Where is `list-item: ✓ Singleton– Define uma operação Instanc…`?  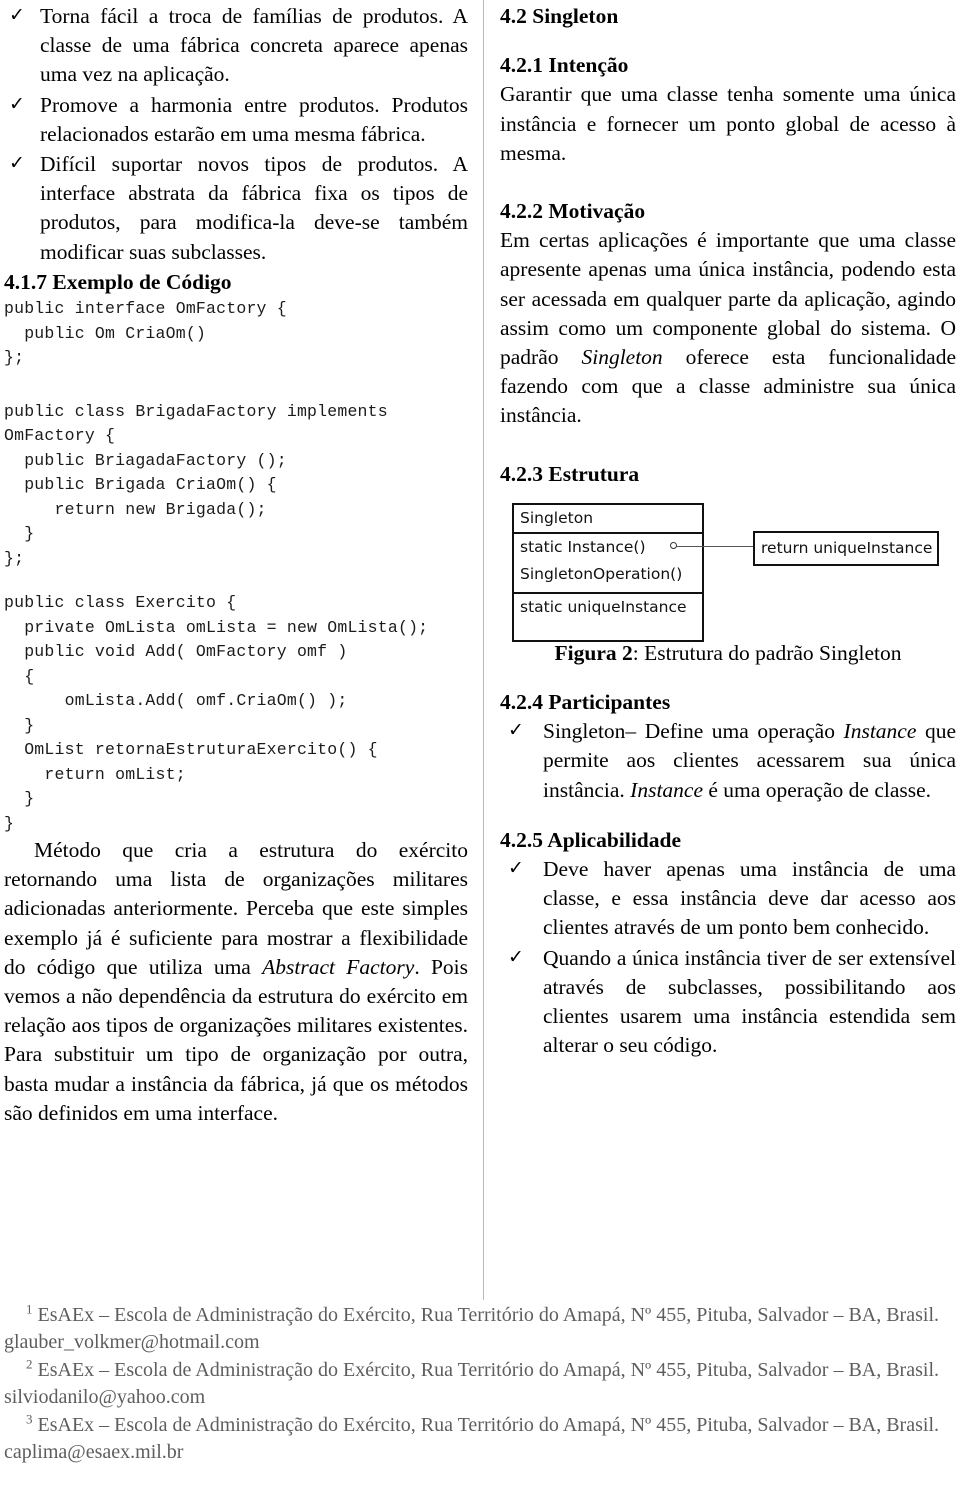
list-item: ✓ Singleton– Define uma operação Instanc… is located at coordinates (728, 761).